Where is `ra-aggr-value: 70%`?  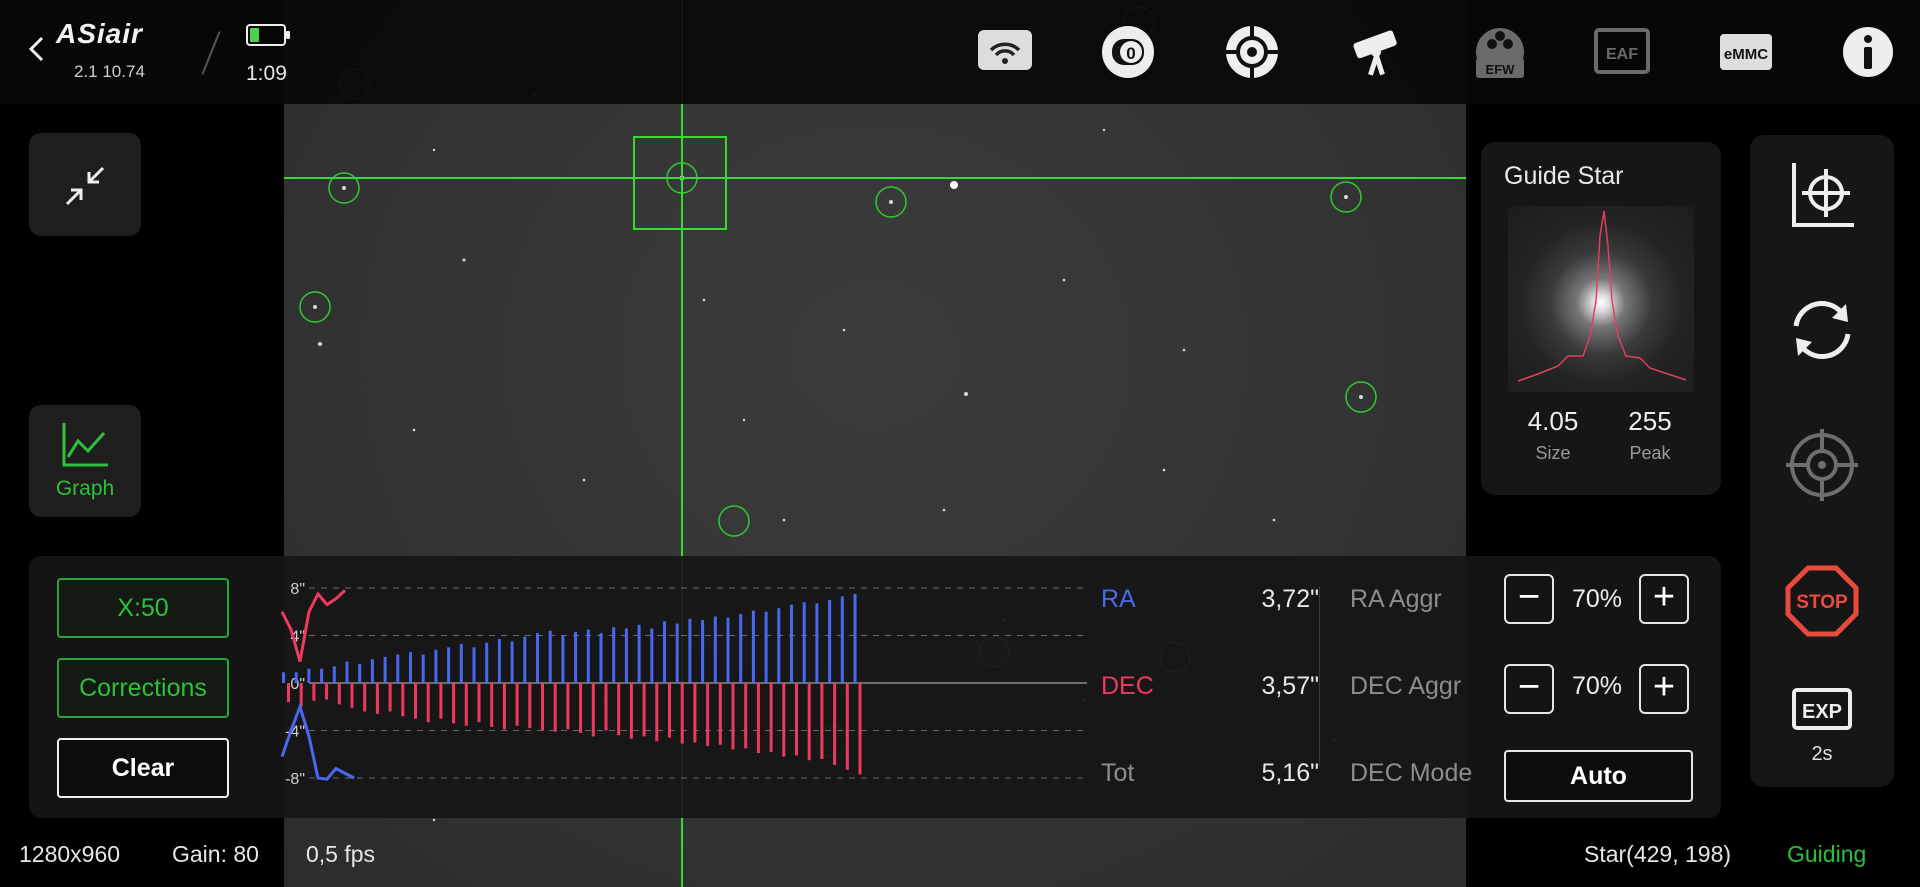
ra-aggr-value: 70% is located at coordinates (1597, 599).